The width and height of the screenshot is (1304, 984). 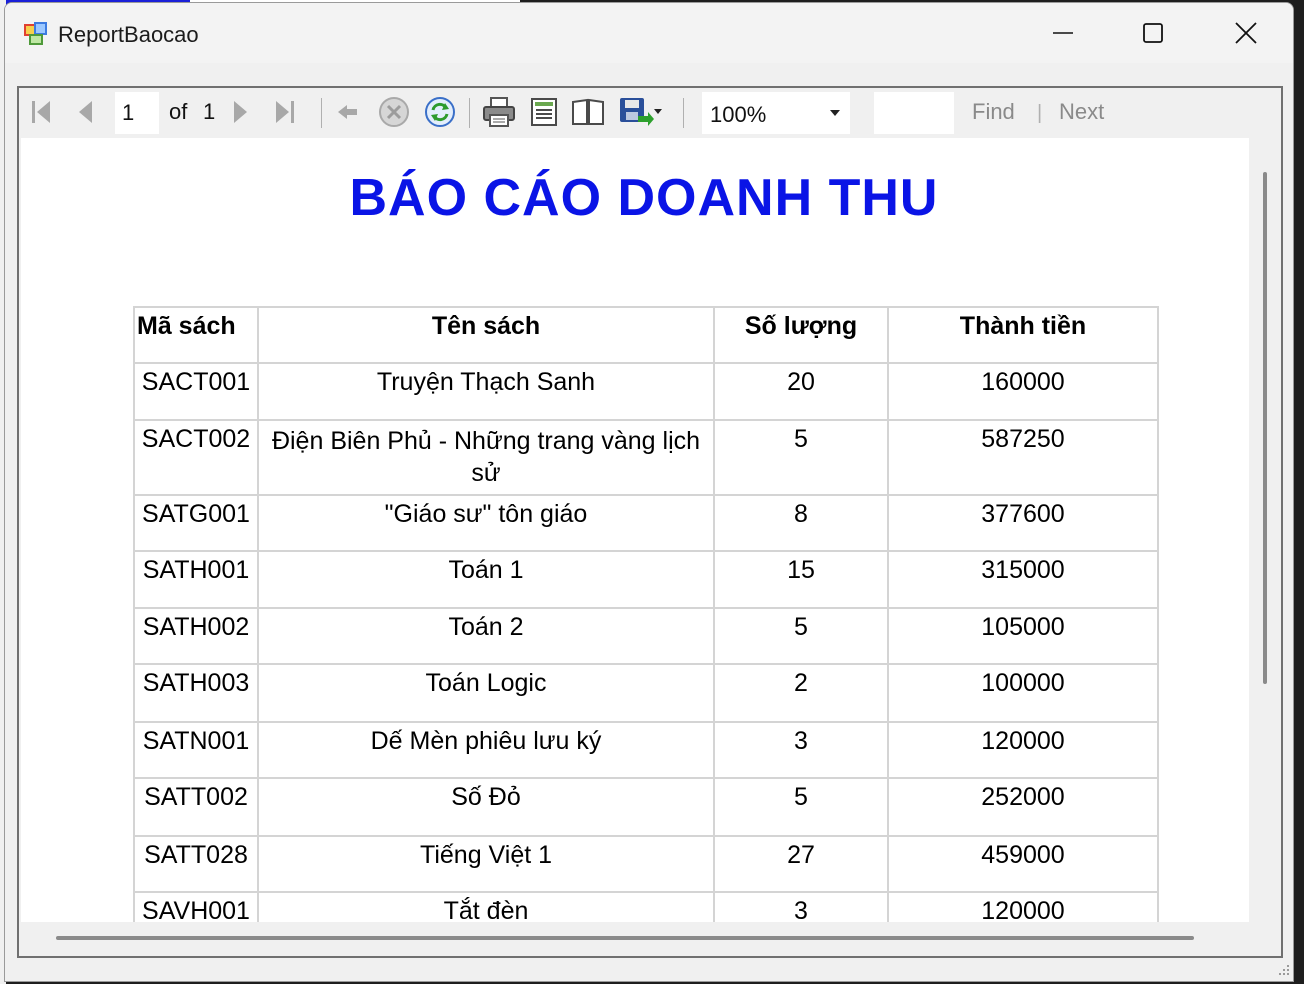 I want to click on cell-name: Toán 1, so click(x=486, y=579).